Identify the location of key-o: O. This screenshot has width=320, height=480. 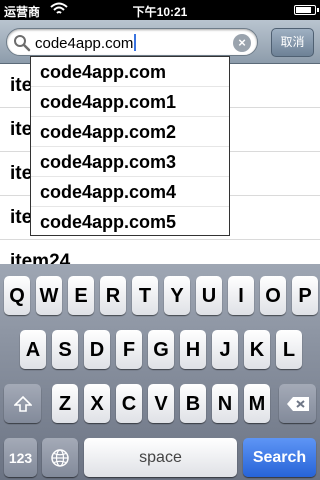
(273, 295).